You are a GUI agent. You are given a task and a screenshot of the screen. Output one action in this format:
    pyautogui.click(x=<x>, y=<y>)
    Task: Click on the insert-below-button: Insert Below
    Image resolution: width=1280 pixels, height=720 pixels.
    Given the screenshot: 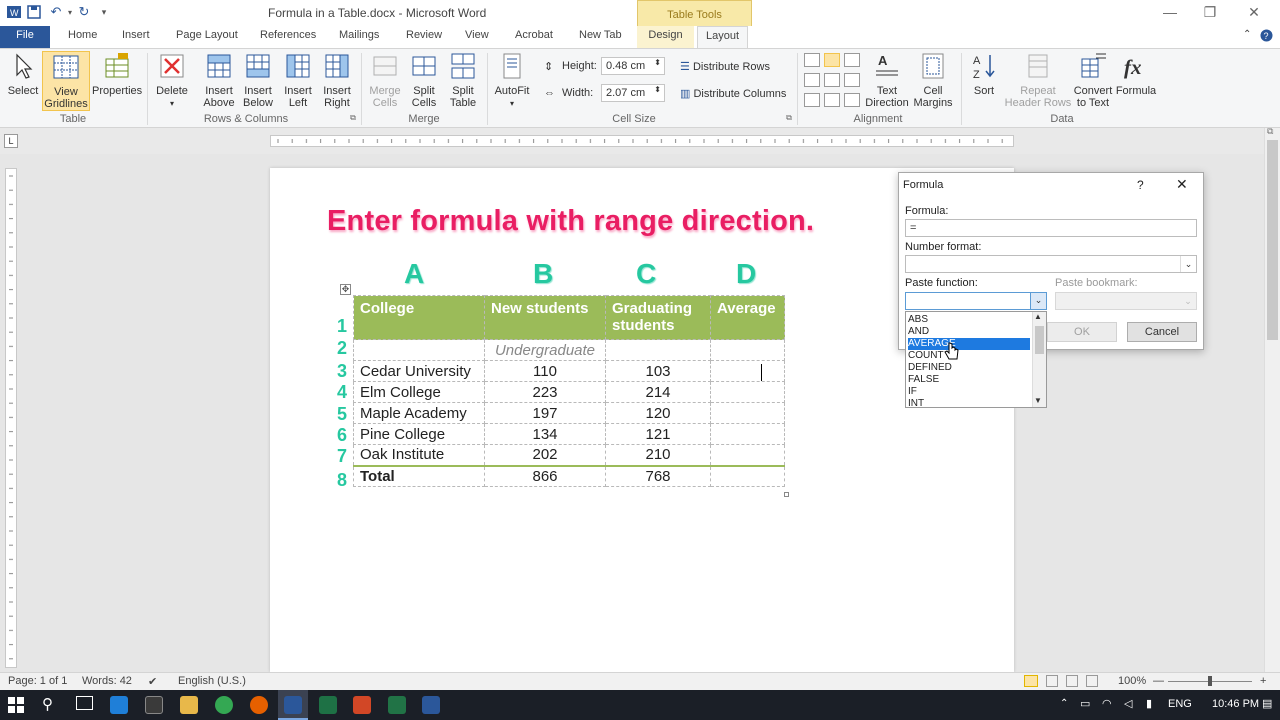 What is the action you would take?
    pyautogui.click(x=258, y=80)
    